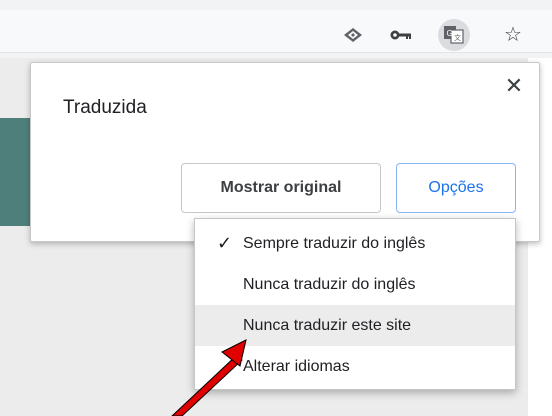 The width and height of the screenshot is (552, 416). I want to click on check-icon: ✓, so click(225, 243).